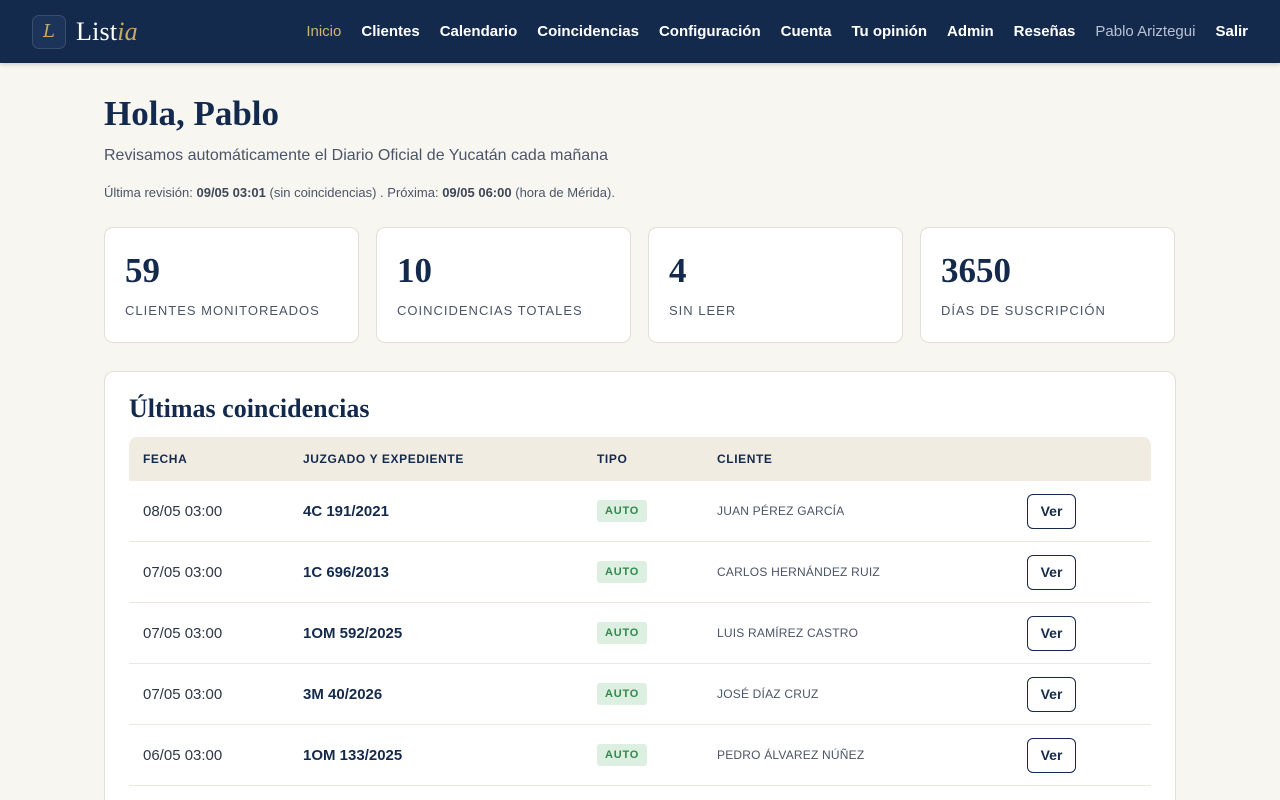 The image size is (1280, 800). I want to click on brand-logo: L Listia, so click(85, 31).